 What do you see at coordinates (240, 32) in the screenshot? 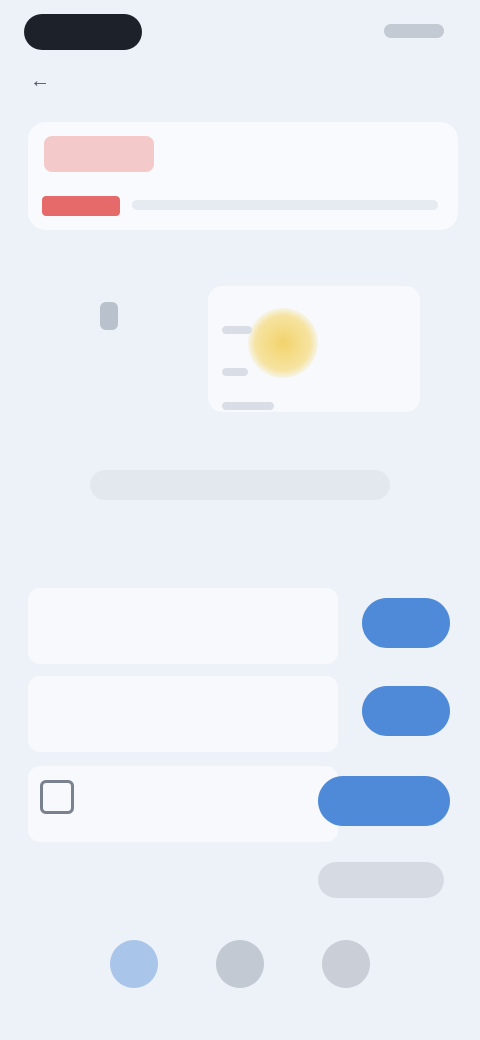
I see `status-bar` at bounding box center [240, 32].